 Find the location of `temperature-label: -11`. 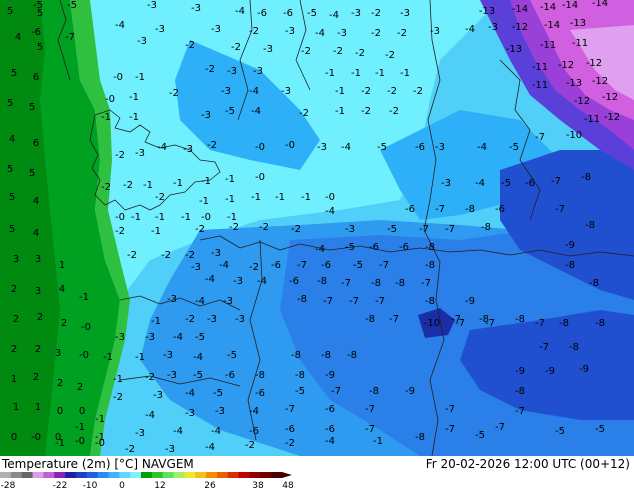

temperature-label: -11 is located at coordinates (592, 119).